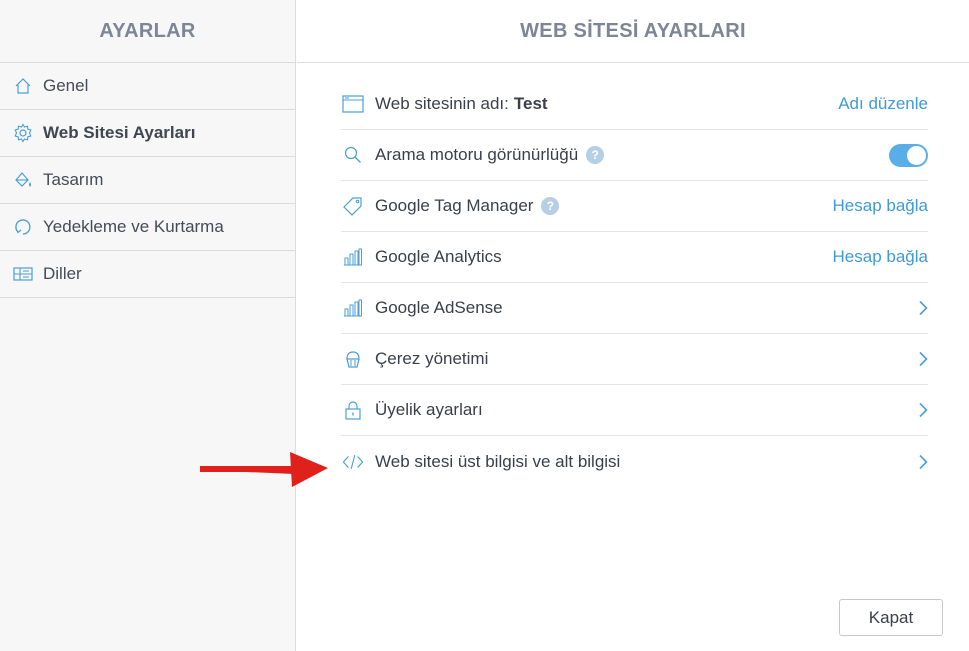 This screenshot has height=651, width=969. What do you see at coordinates (634, 206) in the screenshot?
I see `settings-row-tag-manager: Google Tag Manager ? Hesap bağla` at bounding box center [634, 206].